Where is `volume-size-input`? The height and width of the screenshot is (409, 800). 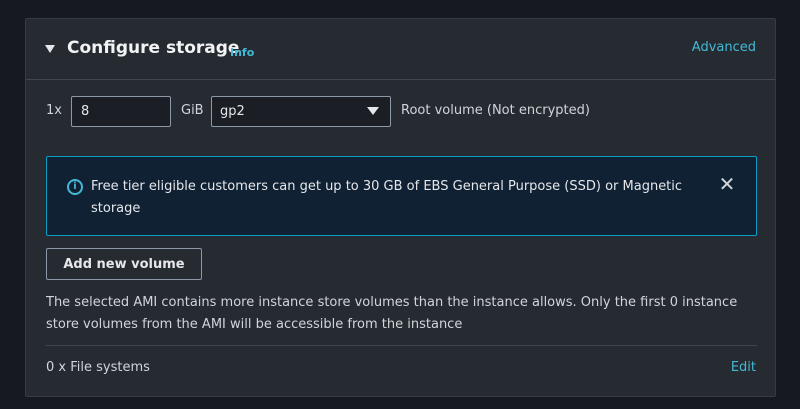
volume-size-input is located at coordinates (121, 111).